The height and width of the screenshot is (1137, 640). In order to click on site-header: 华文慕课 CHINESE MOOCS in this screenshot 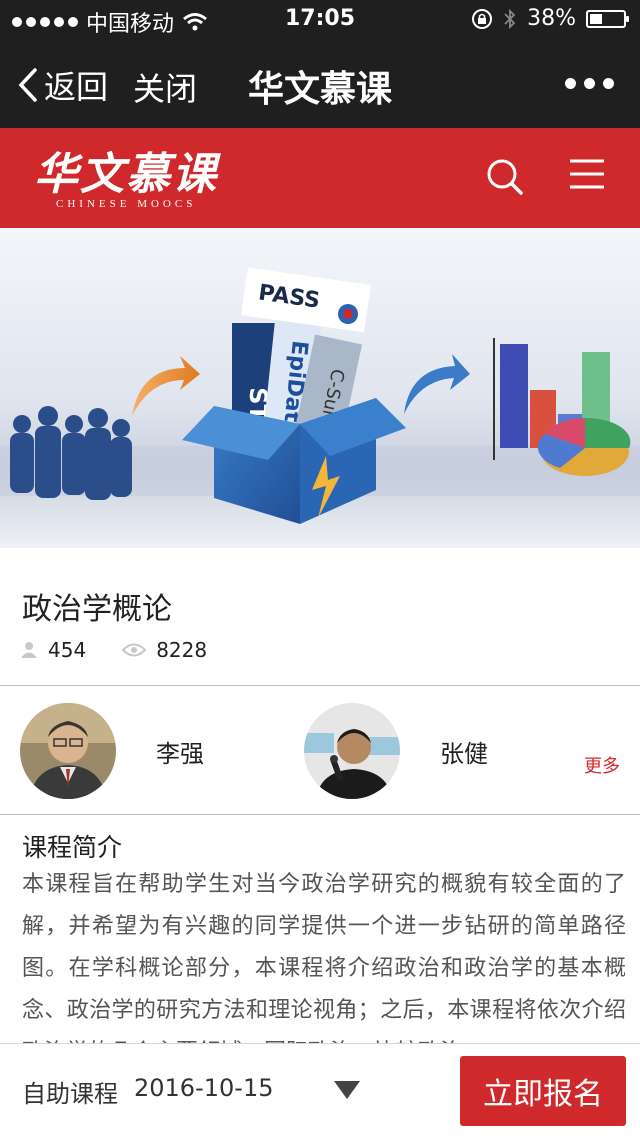, I will do `click(320, 178)`.